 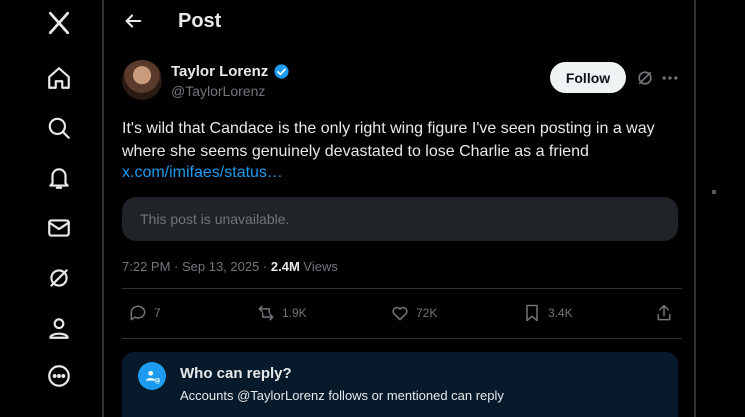 What do you see at coordinates (59, 128) in the screenshot?
I see `search-icon` at bounding box center [59, 128].